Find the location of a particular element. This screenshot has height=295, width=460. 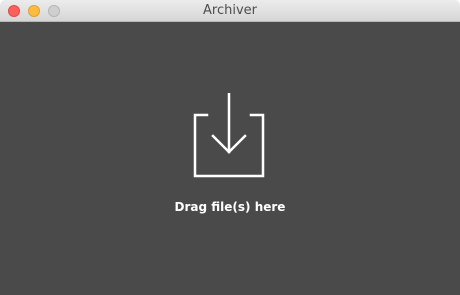

title-bar: Archiver is located at coordinates (230, 11).